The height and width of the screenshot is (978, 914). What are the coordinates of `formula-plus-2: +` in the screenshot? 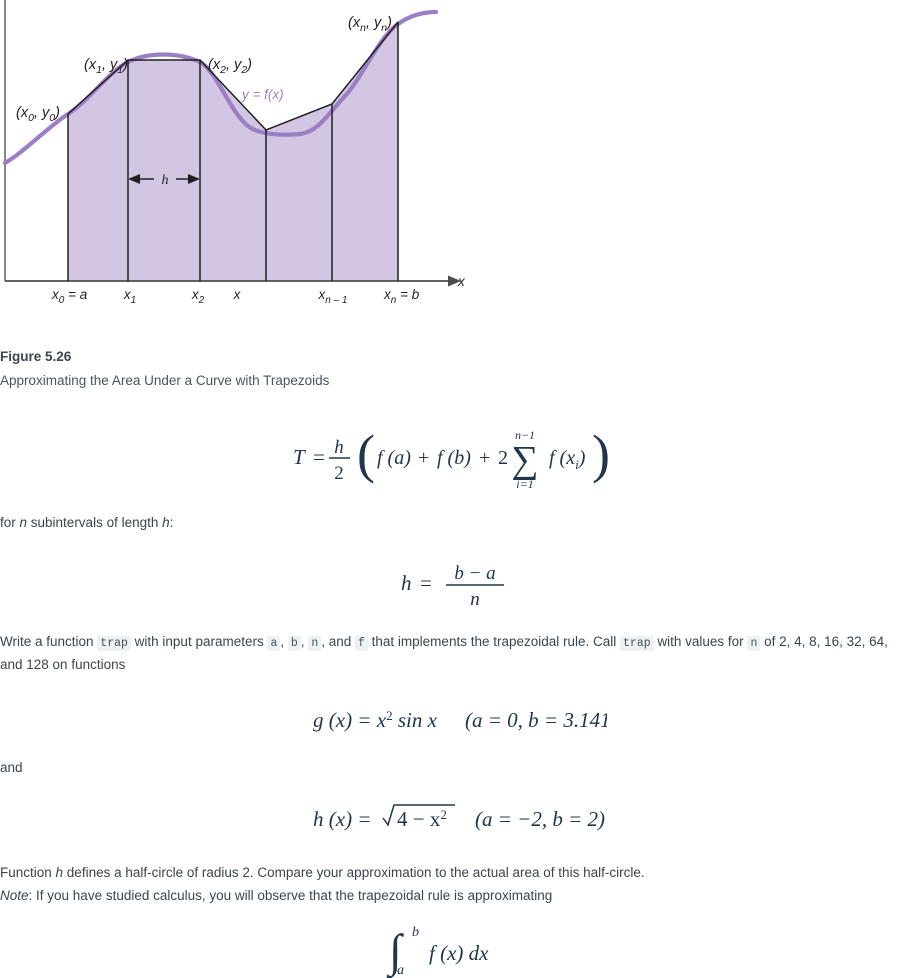 It's located at (484, 458).